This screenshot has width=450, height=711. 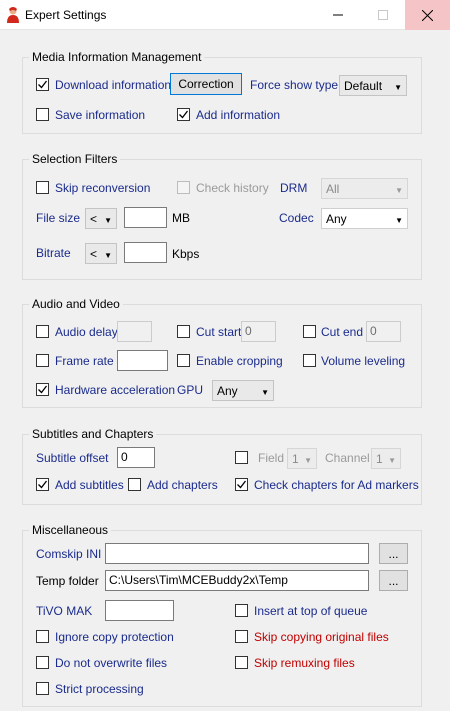 I want to click on drm-select: All ▼, so click(x=364, y=188).